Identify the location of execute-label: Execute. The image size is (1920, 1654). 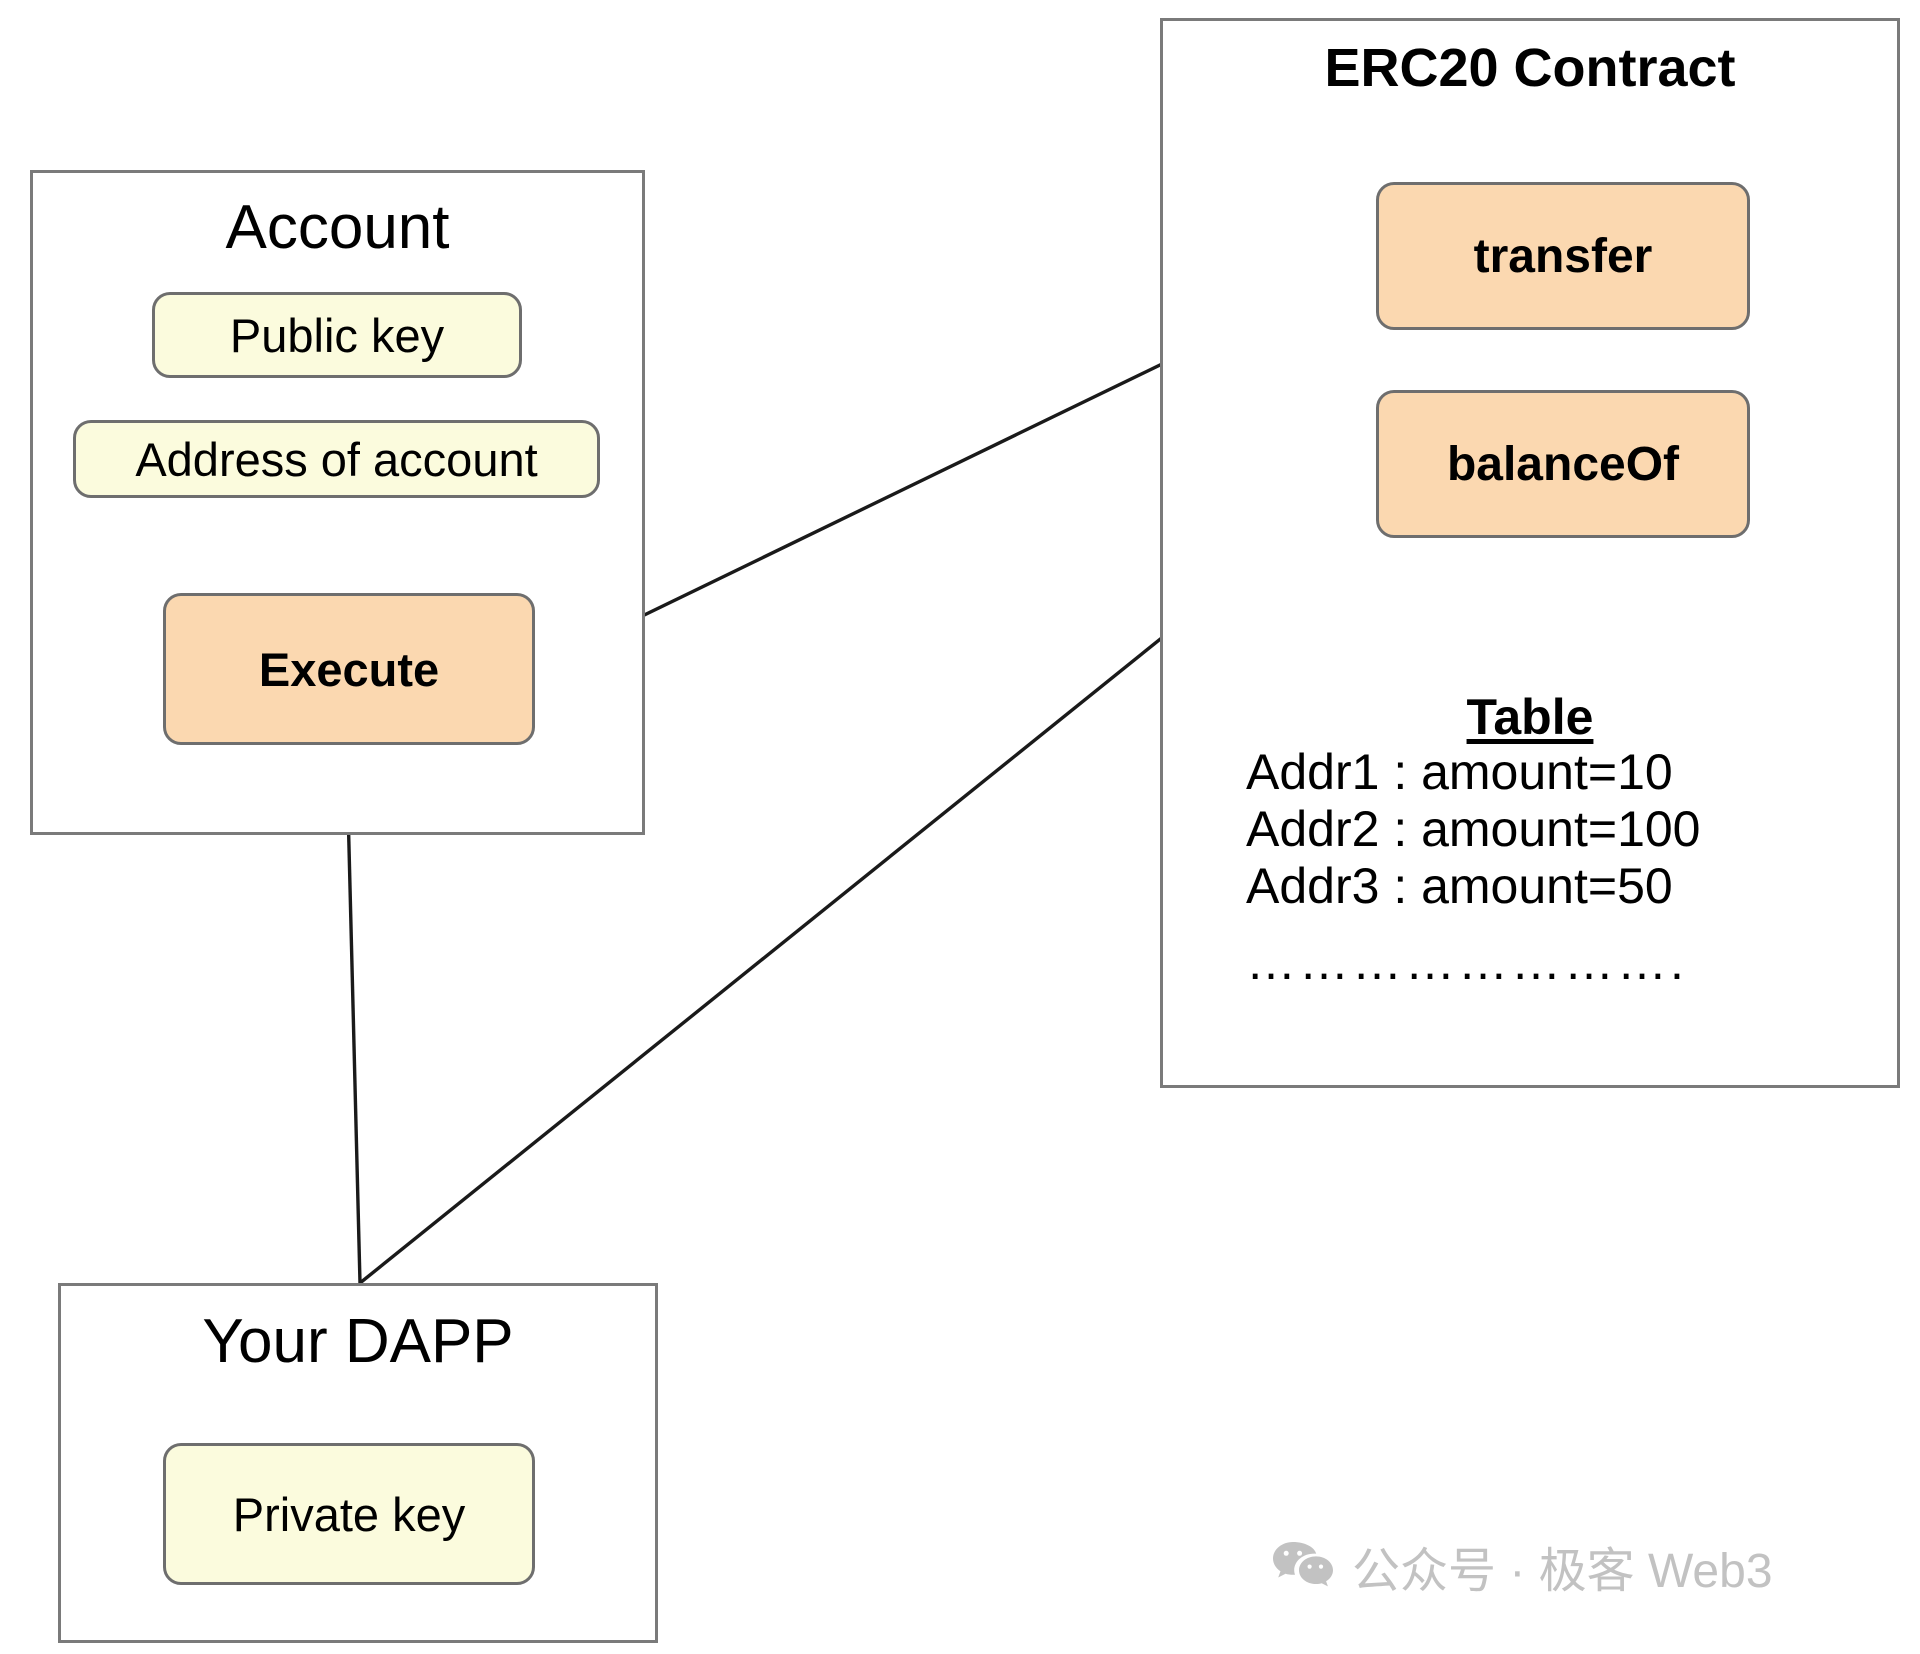
(349, 669).